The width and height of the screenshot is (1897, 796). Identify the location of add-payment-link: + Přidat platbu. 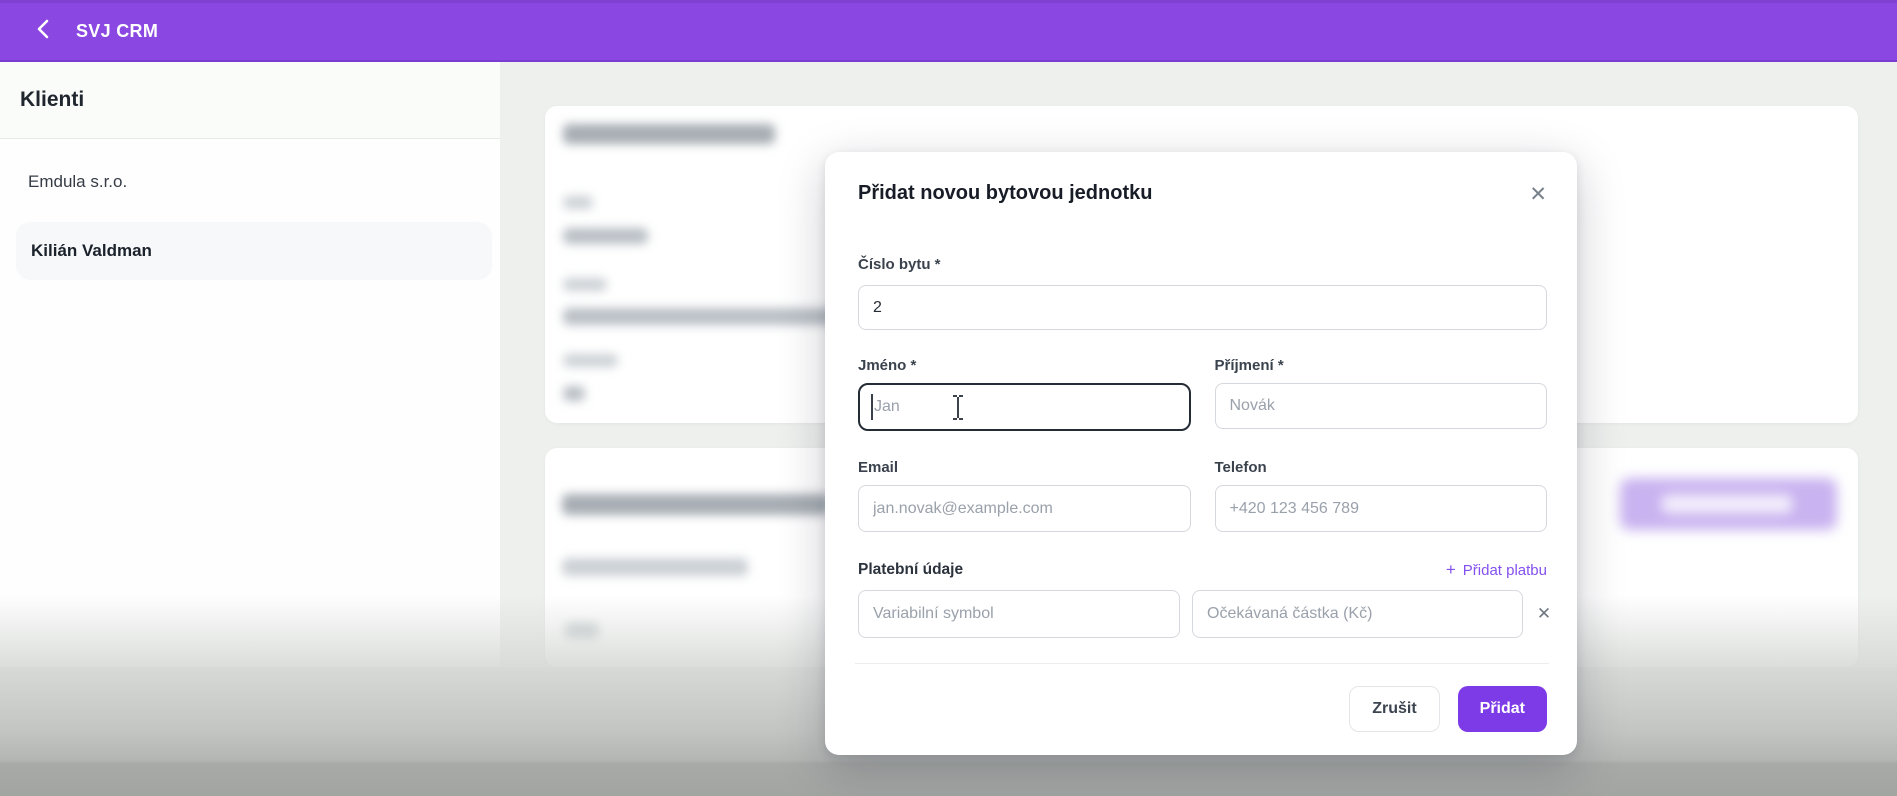
(1496, 570).